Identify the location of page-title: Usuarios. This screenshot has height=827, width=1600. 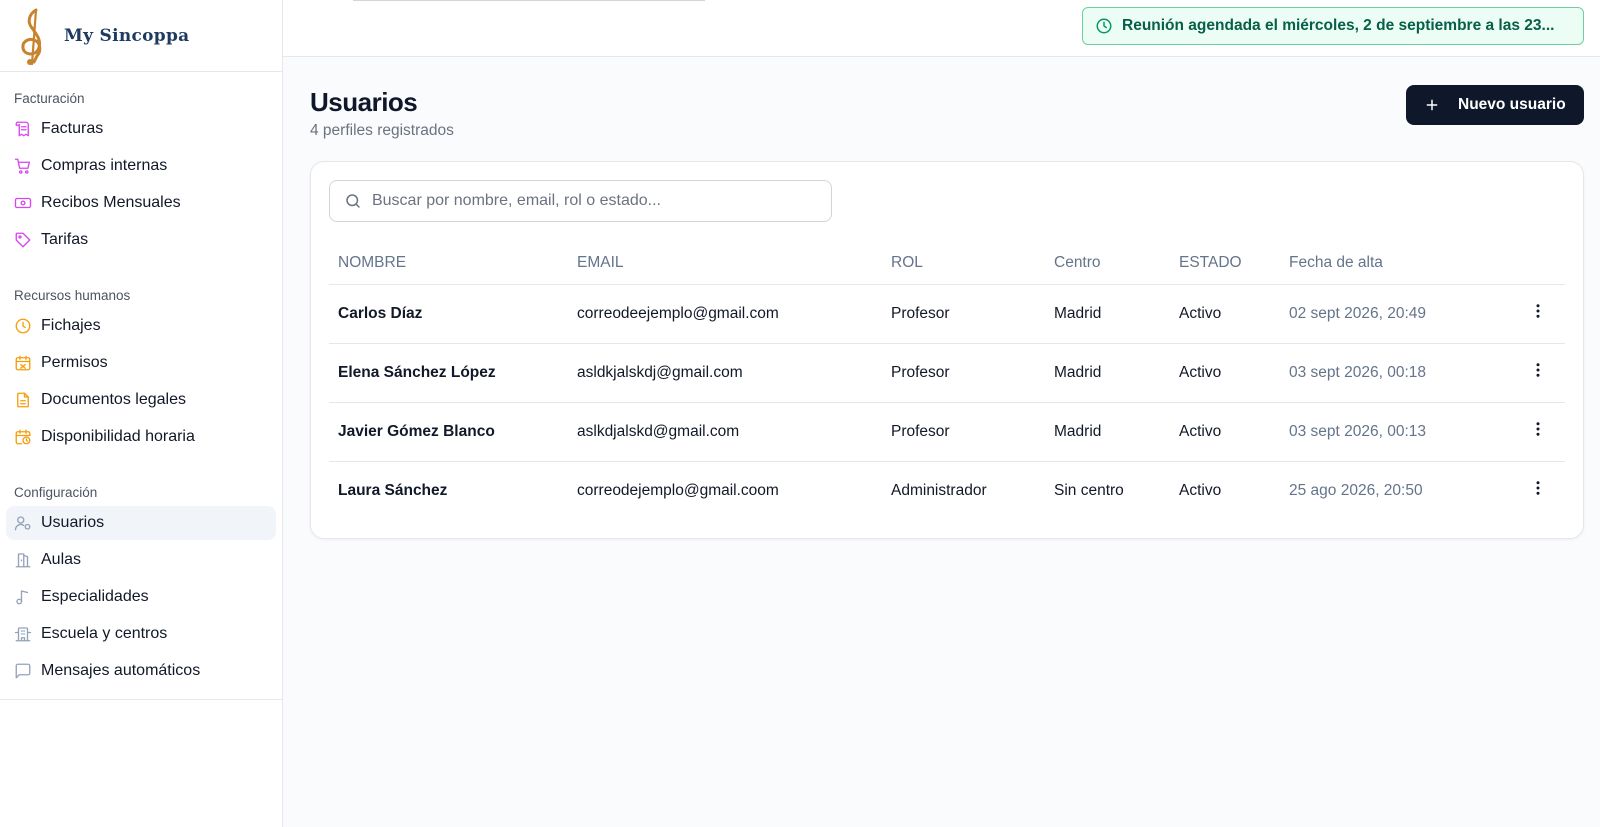
(364, 102).